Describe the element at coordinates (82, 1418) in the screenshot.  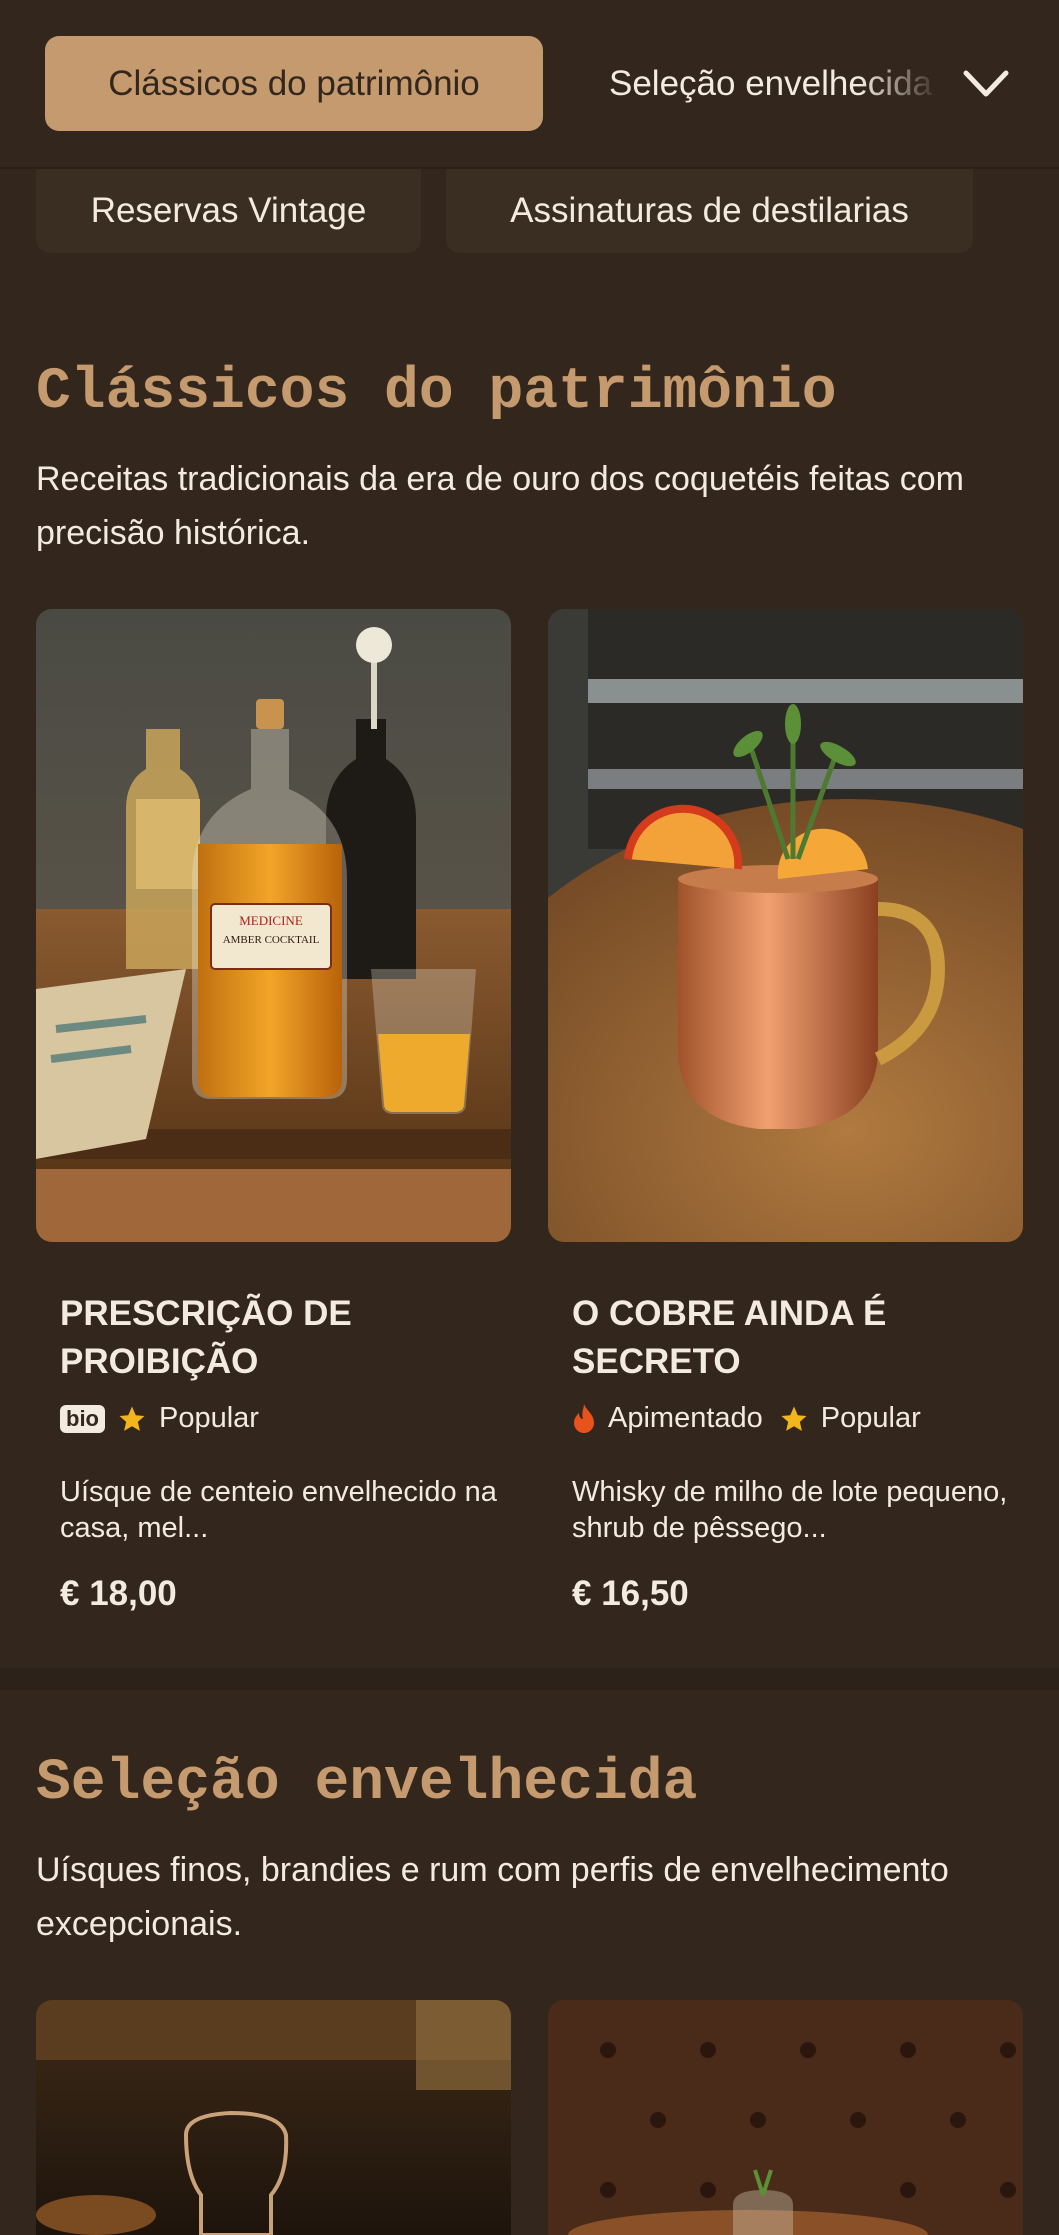
I see `bio-badge: bio` at that location.